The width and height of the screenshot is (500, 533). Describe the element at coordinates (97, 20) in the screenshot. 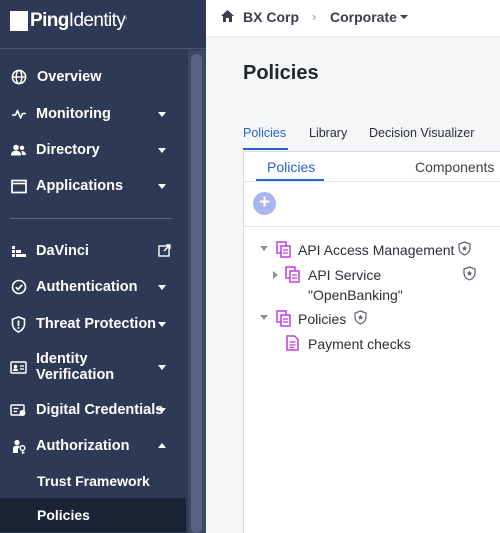

I see `logo-text-light: Identity` at that location.